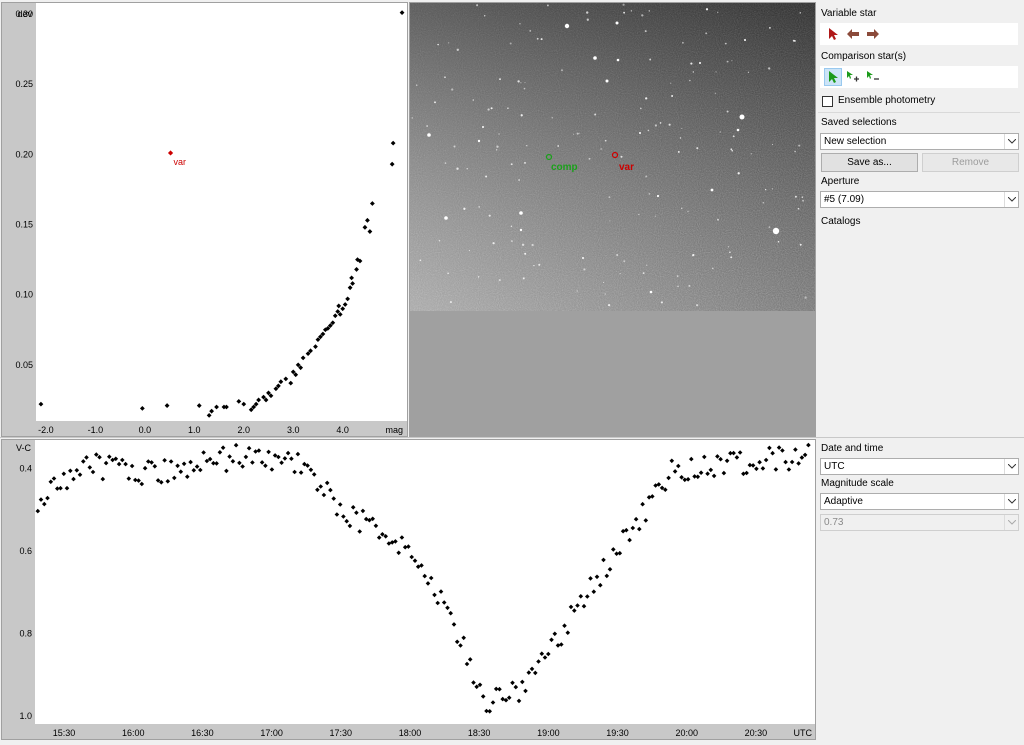  Describe the element at coordinates (853, 77) in the screenshot. I see `add-comparison-icon` at that location.